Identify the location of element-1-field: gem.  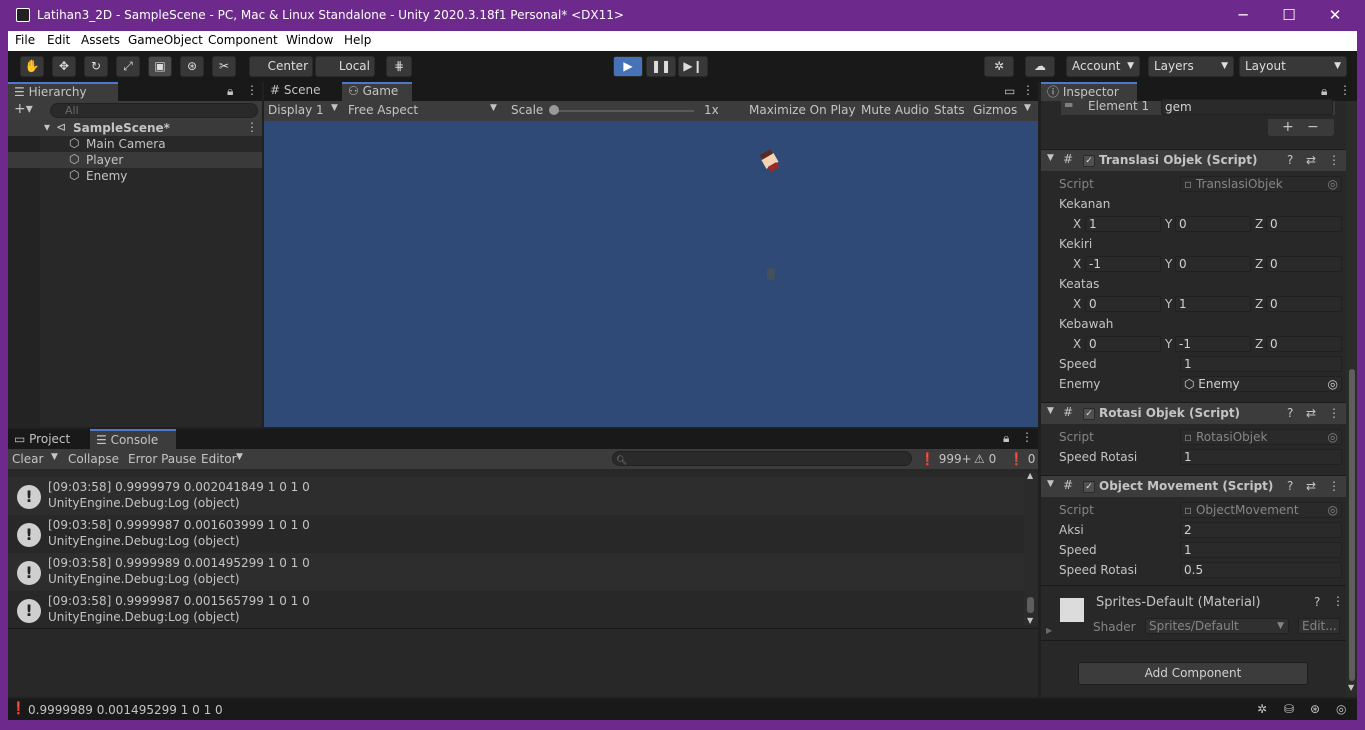
(1247, 107).